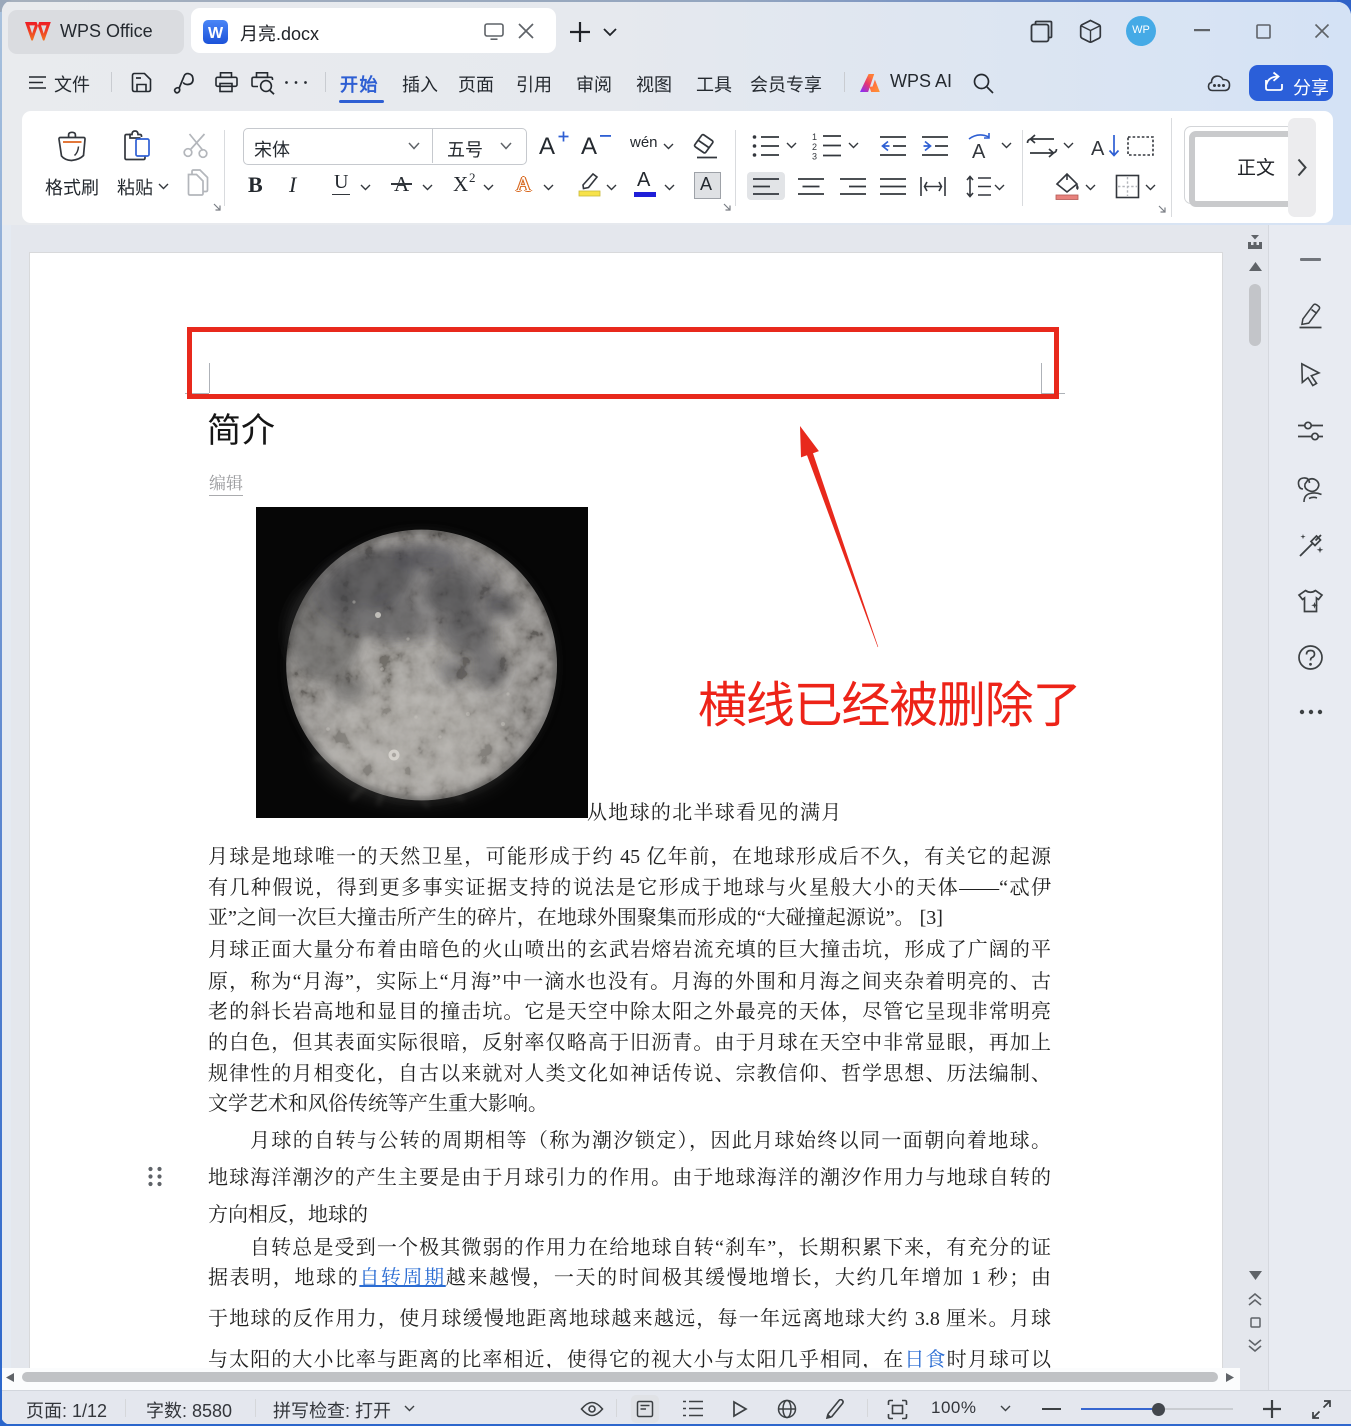 The width and height of the screenshot is (1351, 1426). What do you see at coordinates (814, 137) in the screenshot?
I see `svg-text: 1` at bounding box center [814, 137].